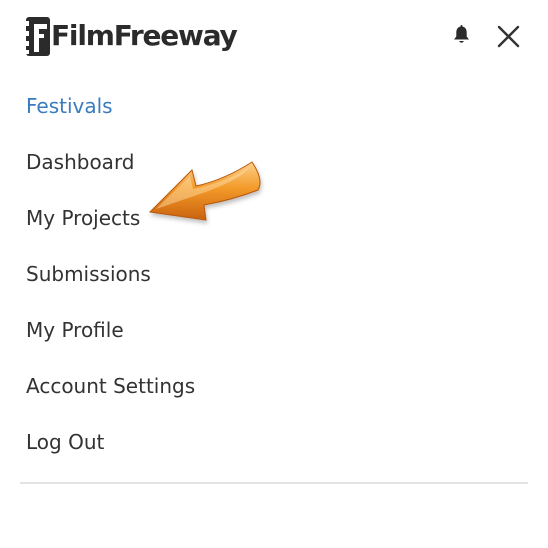 The image size is (548, 548). What do you see at coordinates (205, 190) in the screenshot?
I see `arrow-pointer-icon` at bounding box center [205, 190].